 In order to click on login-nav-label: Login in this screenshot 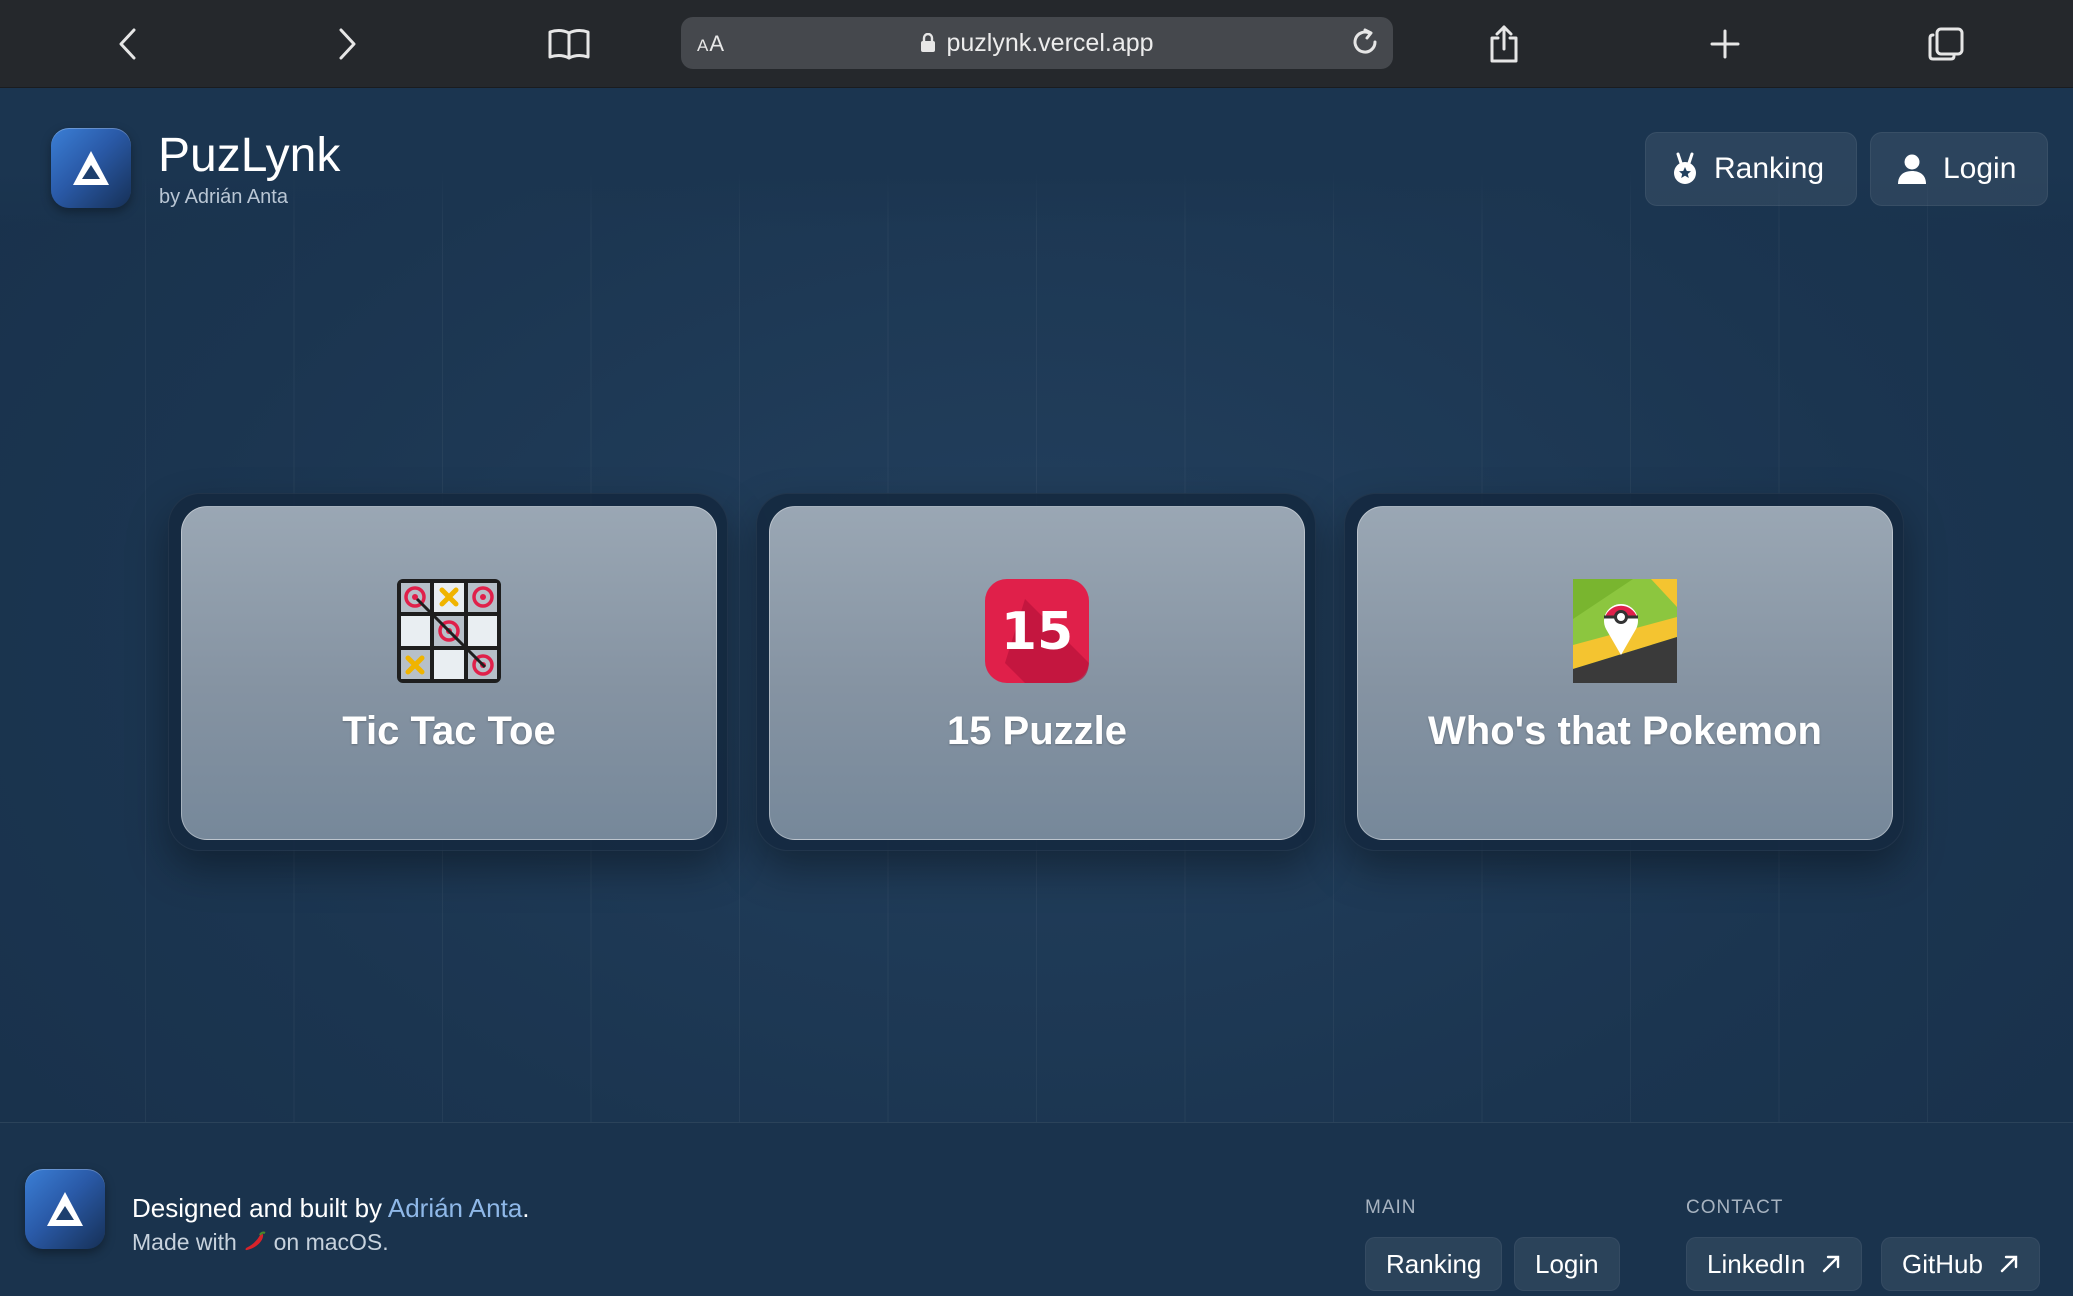, I will do `click(1980, 168)`.